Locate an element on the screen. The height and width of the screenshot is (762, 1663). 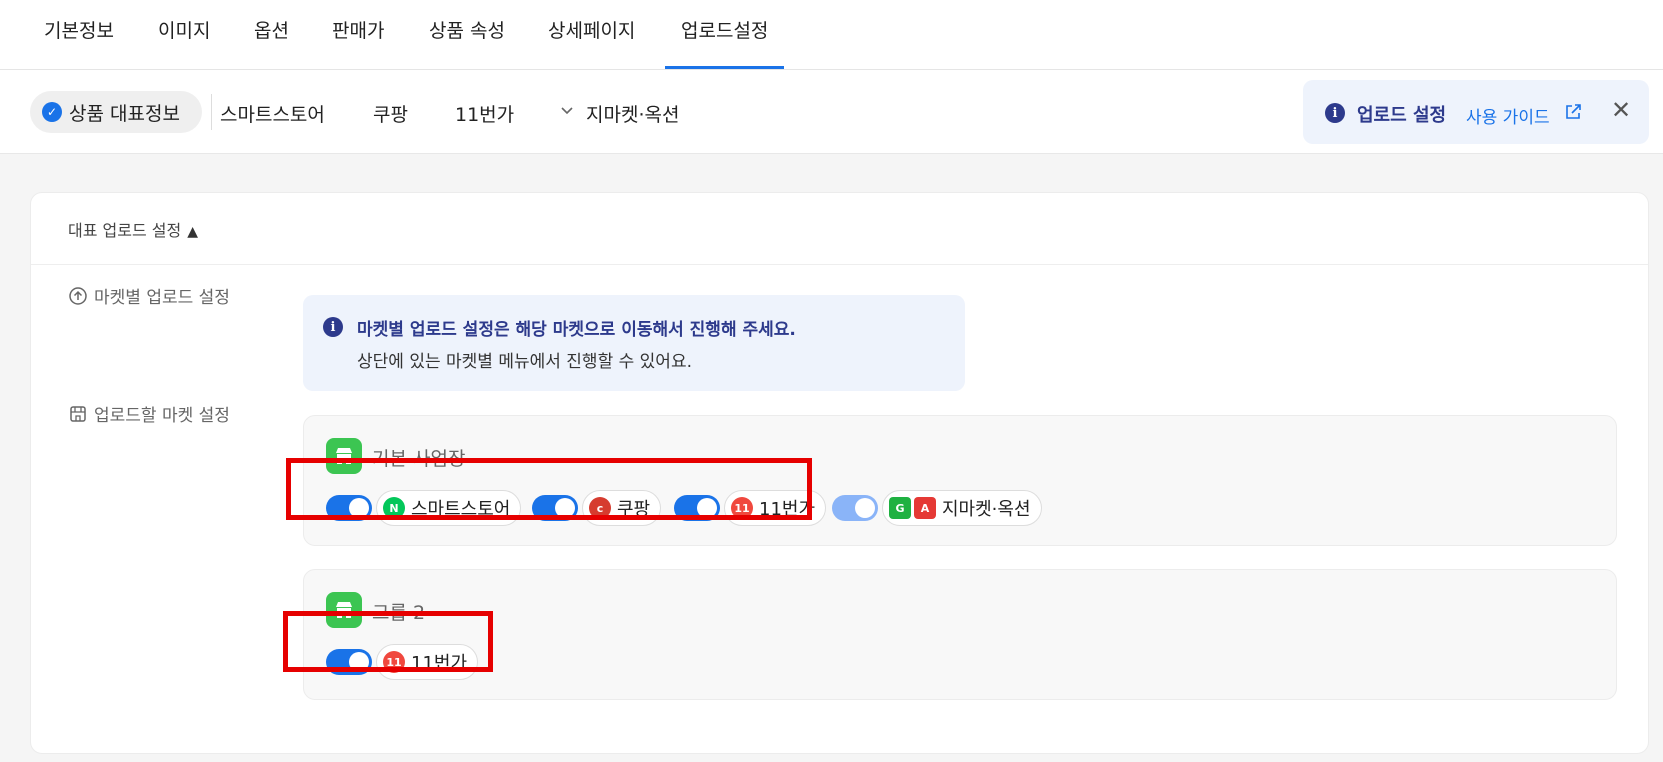
collapse-triangle-icon: ▲ is located at coordinates (192, 232).